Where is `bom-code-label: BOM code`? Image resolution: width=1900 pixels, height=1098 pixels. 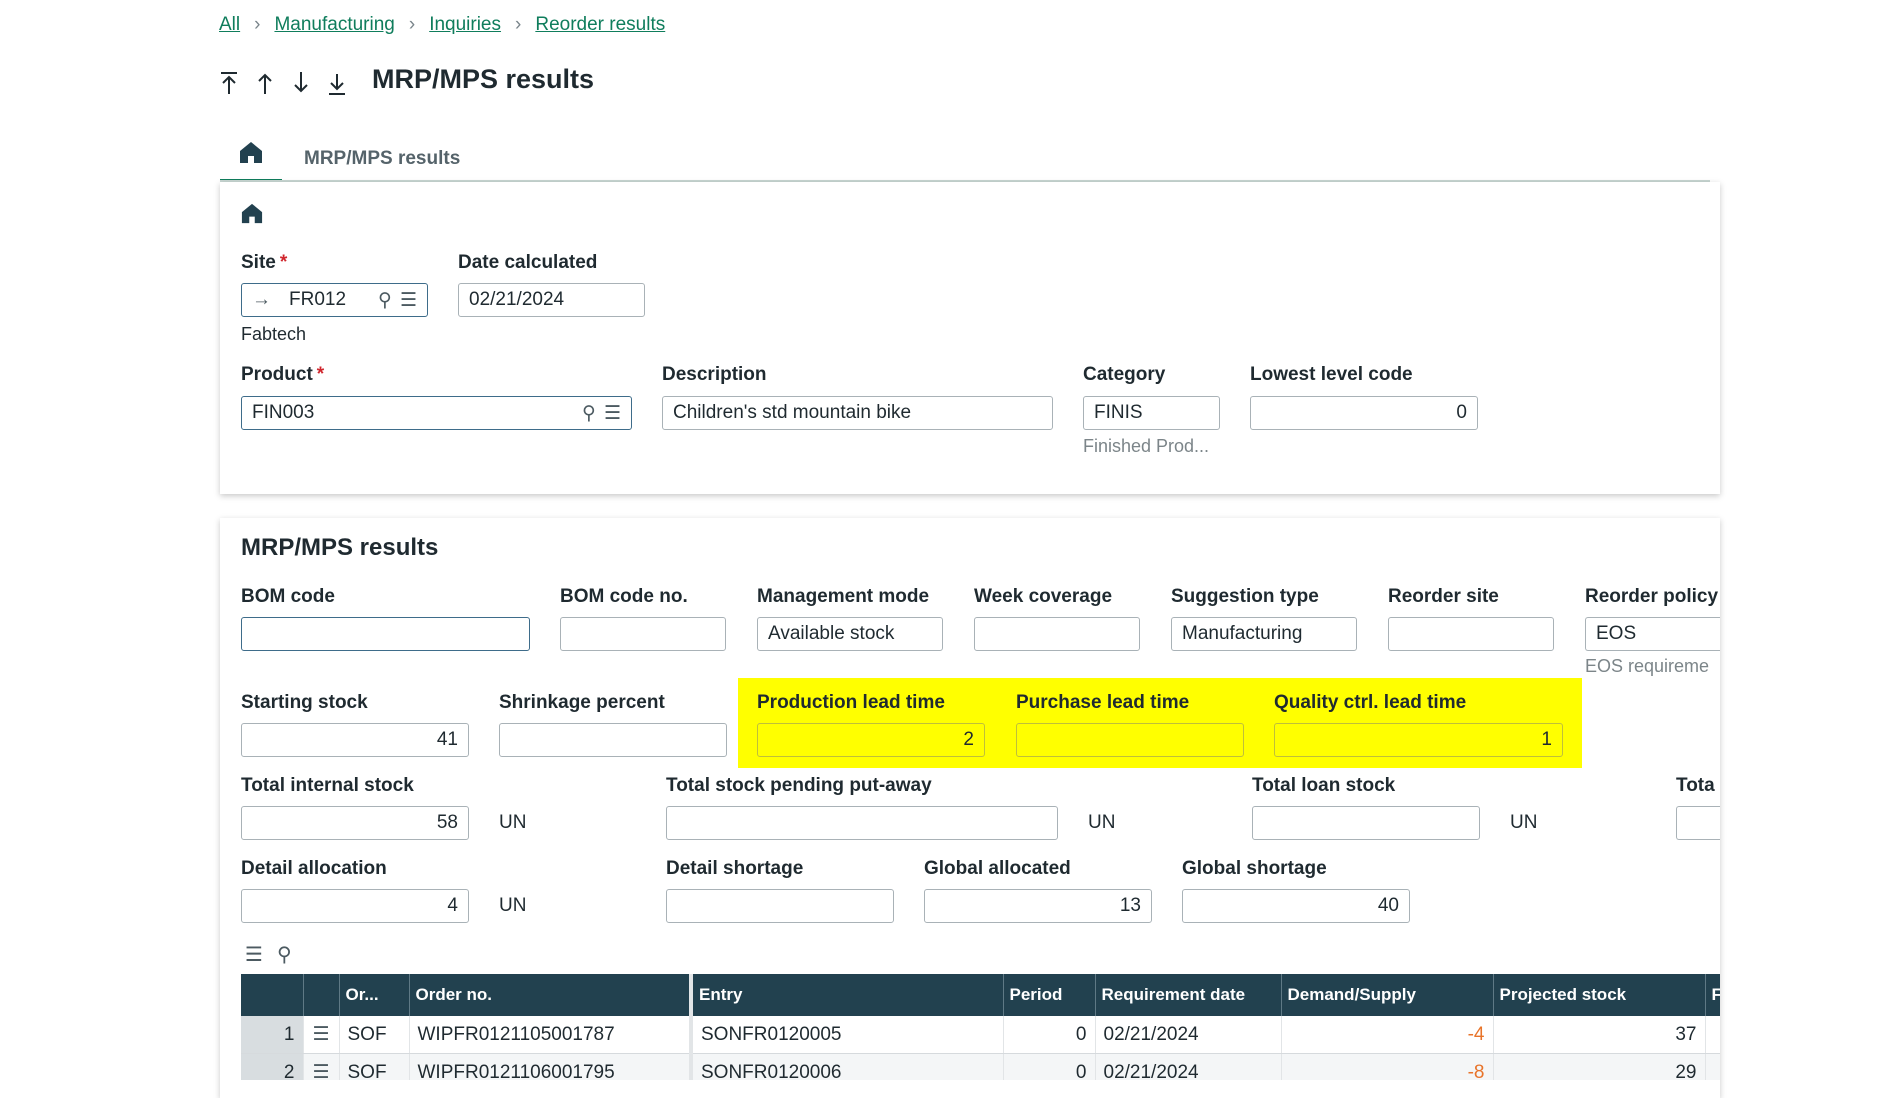
bom-code-label: BOM code is located at coordinates (288, 596).